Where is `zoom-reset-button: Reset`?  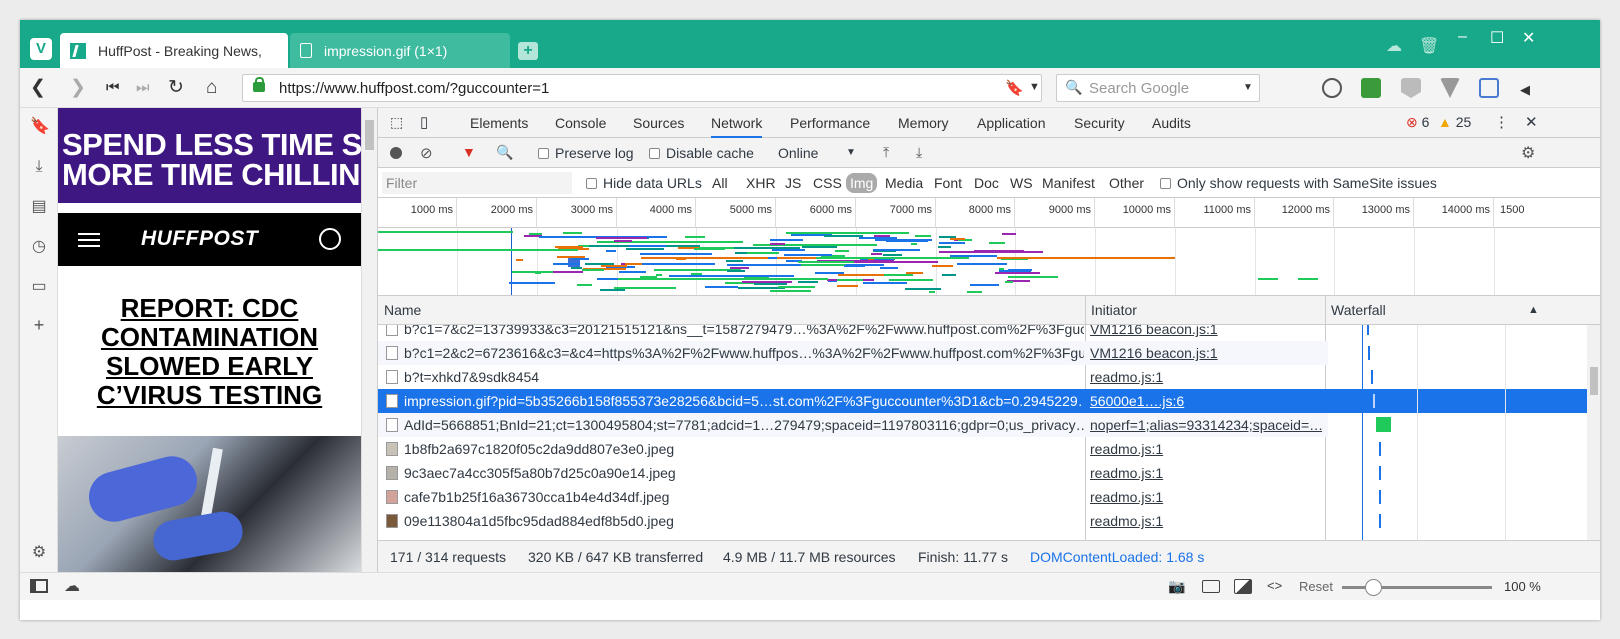 zoom-reset-button: Reset is located at coordinates (1316, 586).